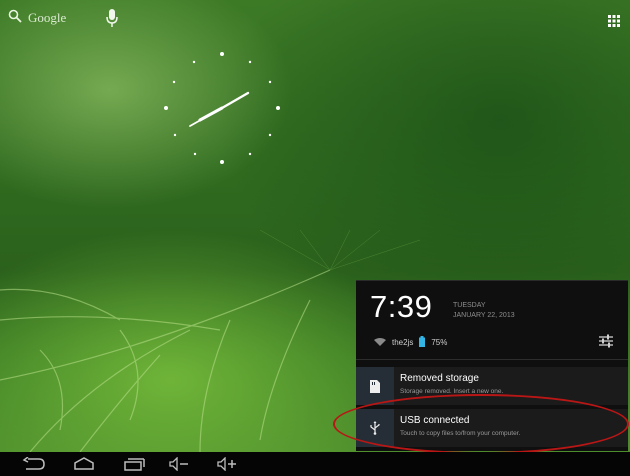  What do you see at coordinates (469, 305) in the screenshot?
I see `weekday-label: TUESDAY` at bounding box center [469, 305].